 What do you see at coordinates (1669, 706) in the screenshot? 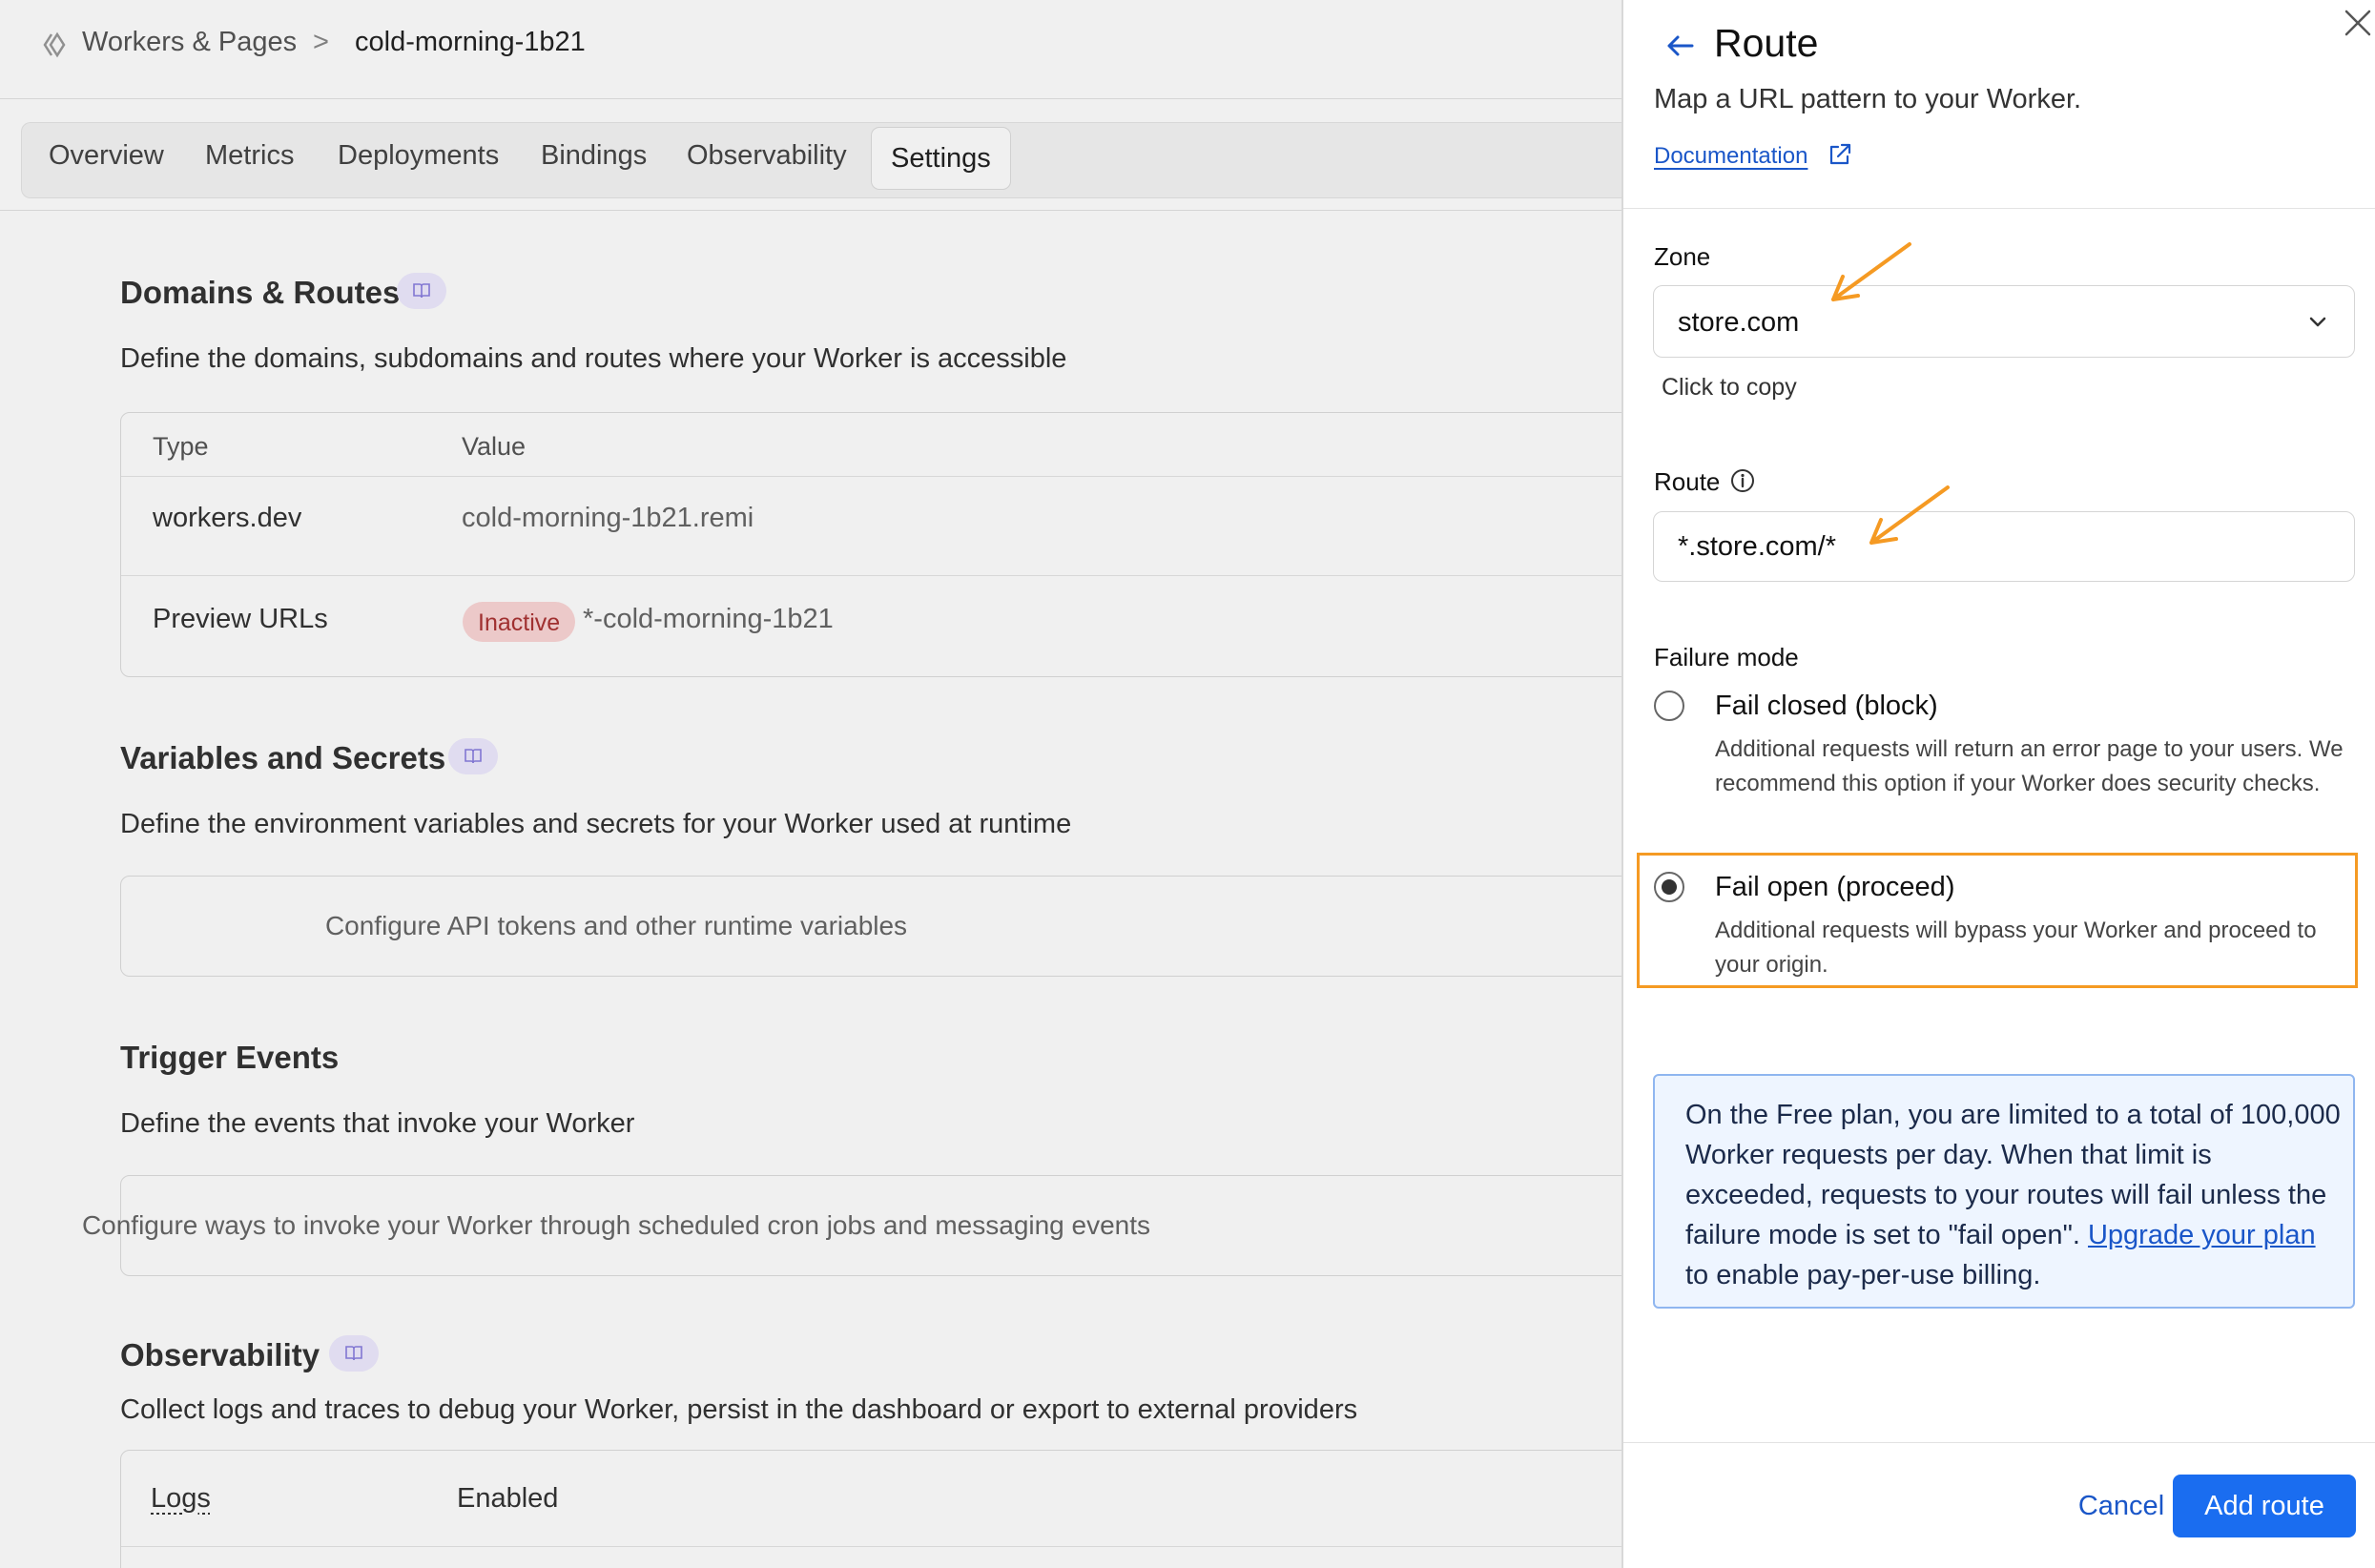
I see `radio-fail-closed` at bounding box center [1669, 706].